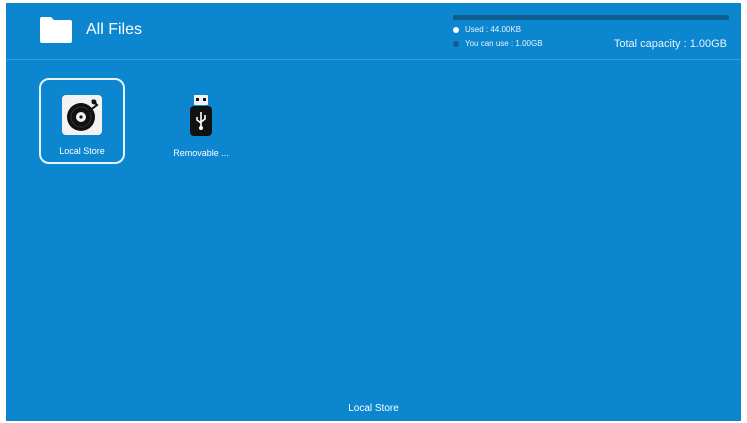  I want to click on folder-icon, so click(56, 30).